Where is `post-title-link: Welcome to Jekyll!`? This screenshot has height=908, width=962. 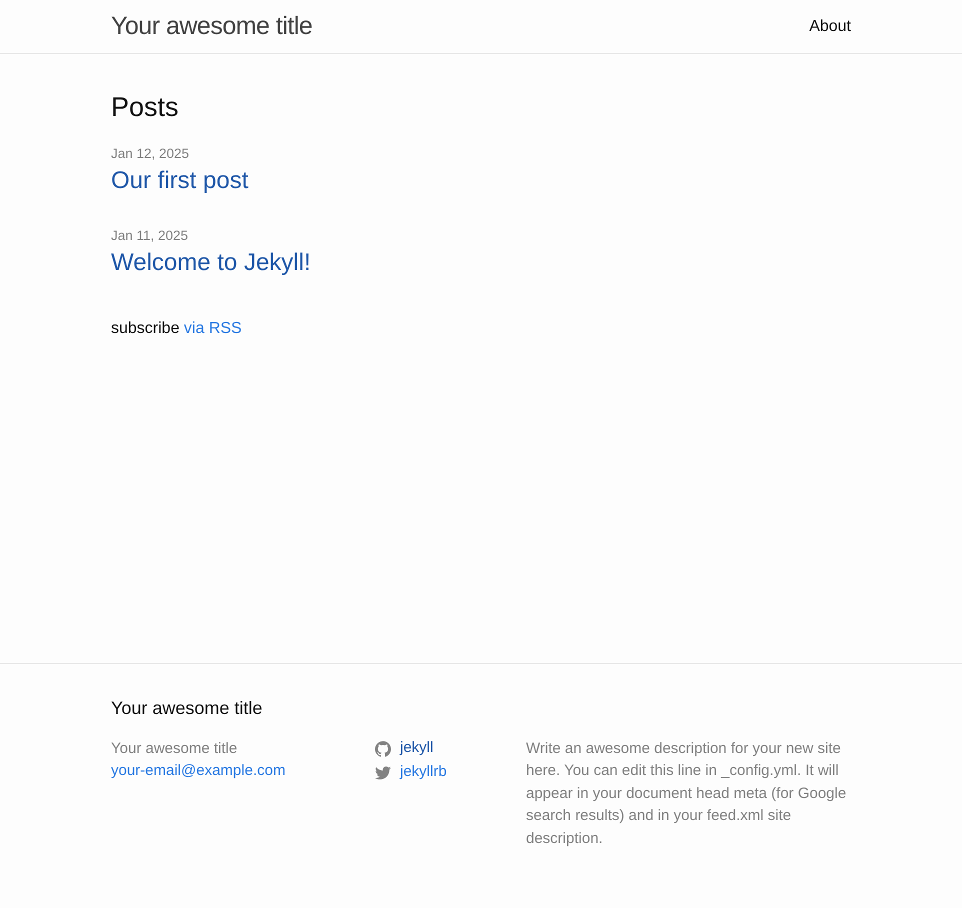
post-title-link: Welcome to Jekyll! is located at coordinates (211, 263).